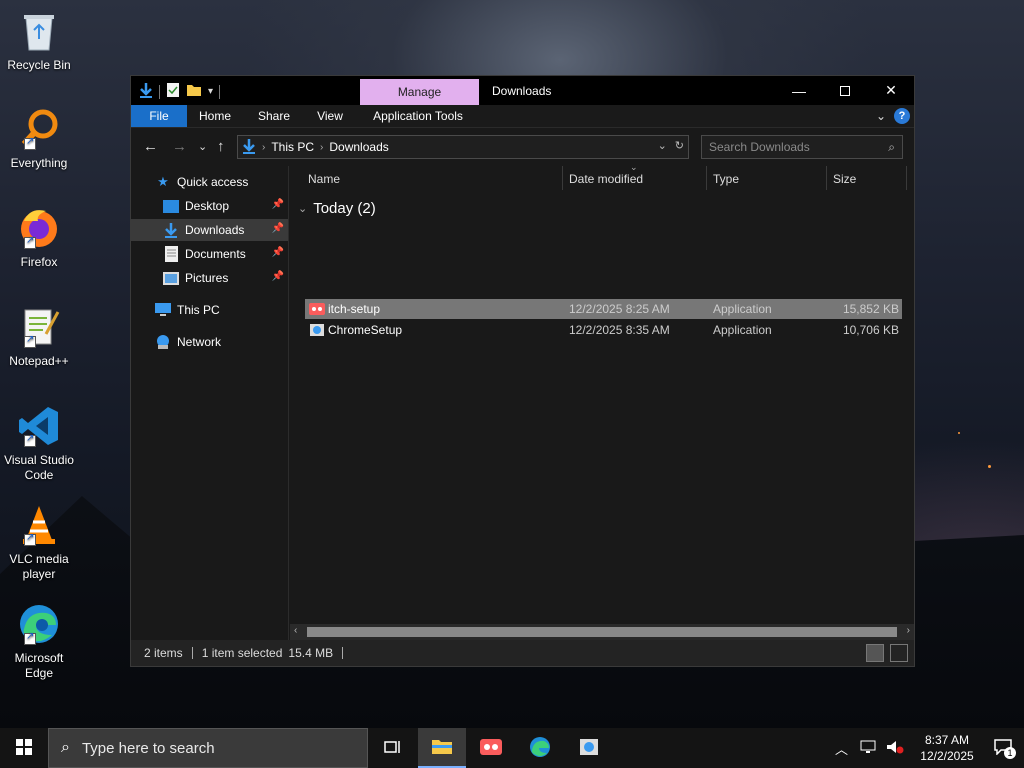  Describe the element at coordinates (491, 748) in the screenshot. I see `taskbar-itch` at that location.